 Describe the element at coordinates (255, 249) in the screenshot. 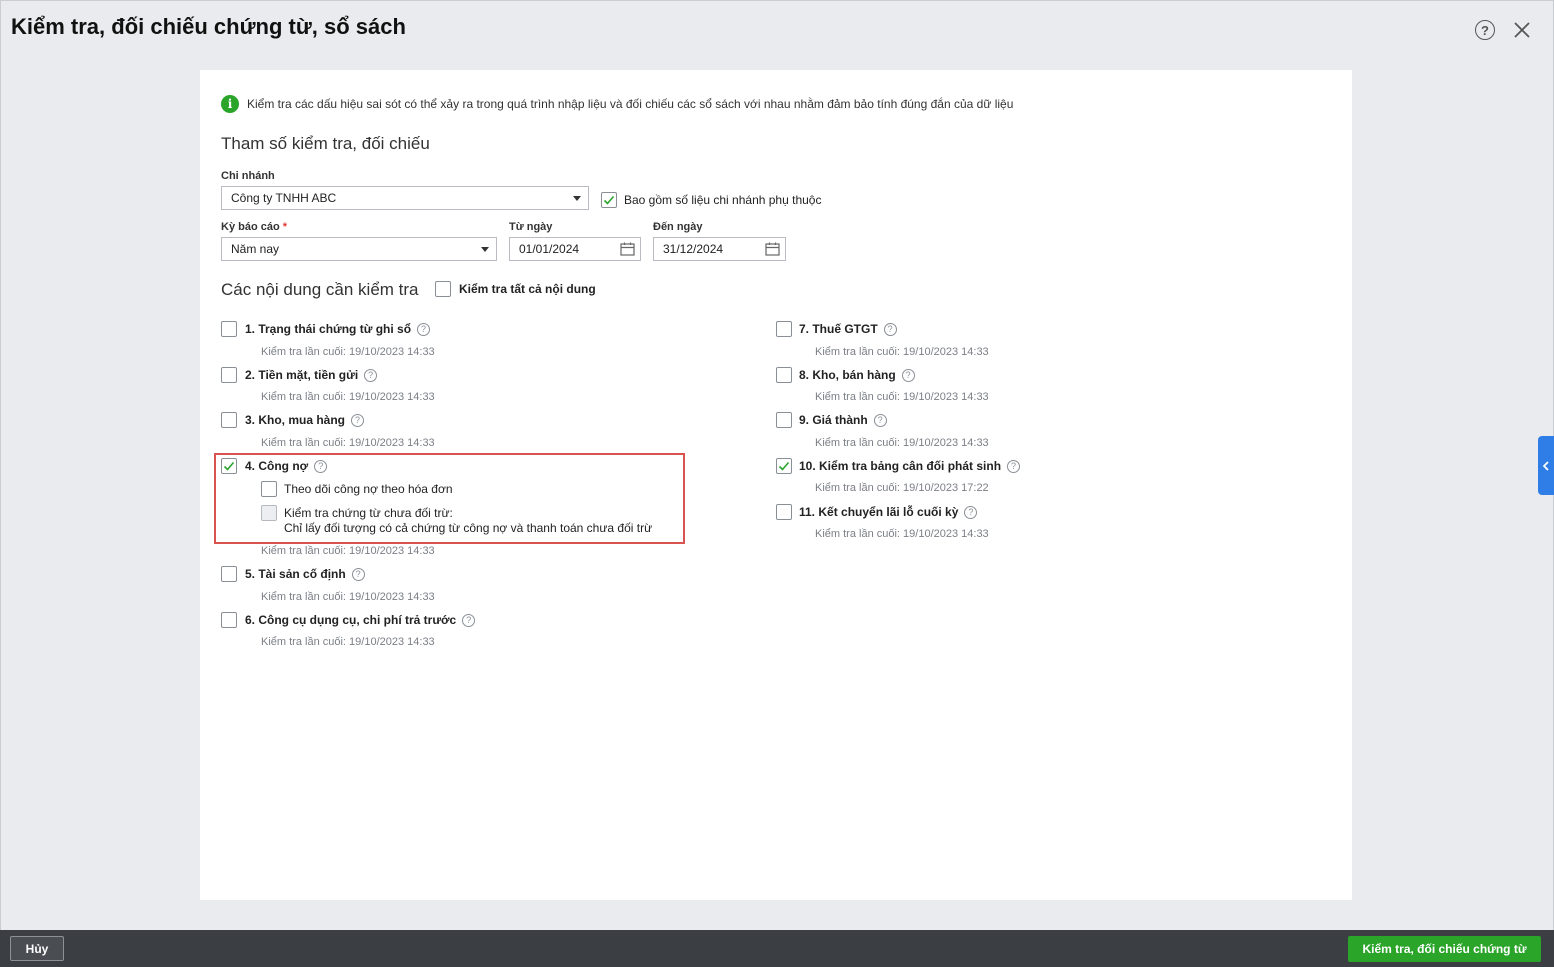

I see `period-value: Năm nay` at that location.